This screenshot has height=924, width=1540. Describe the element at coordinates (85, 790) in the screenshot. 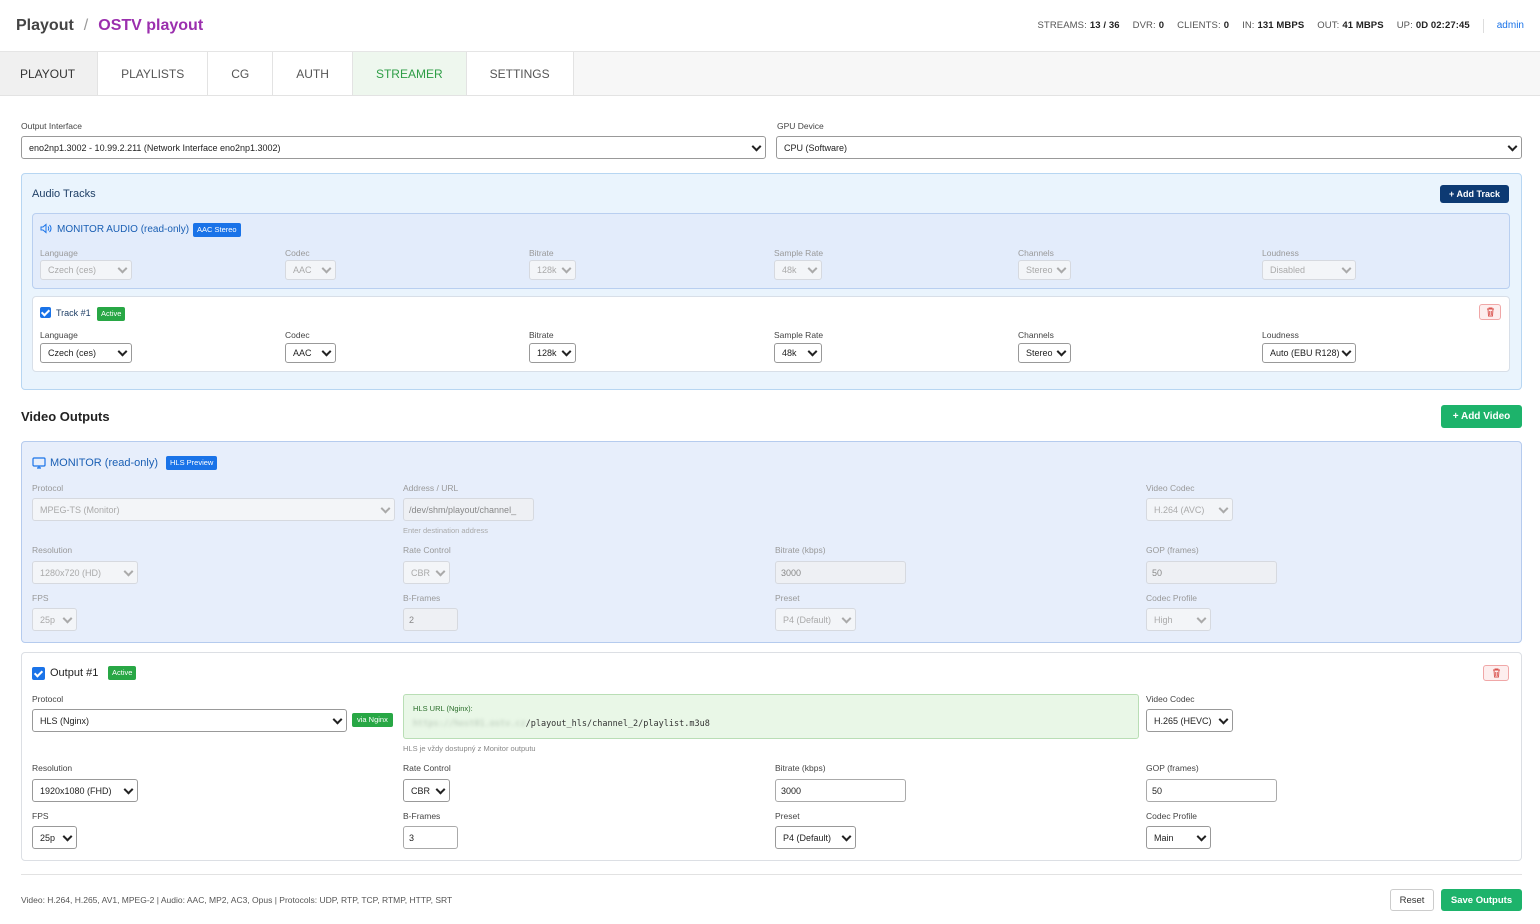

I see `output-resolution-select: 1920x1080 (FHD)` at that location.